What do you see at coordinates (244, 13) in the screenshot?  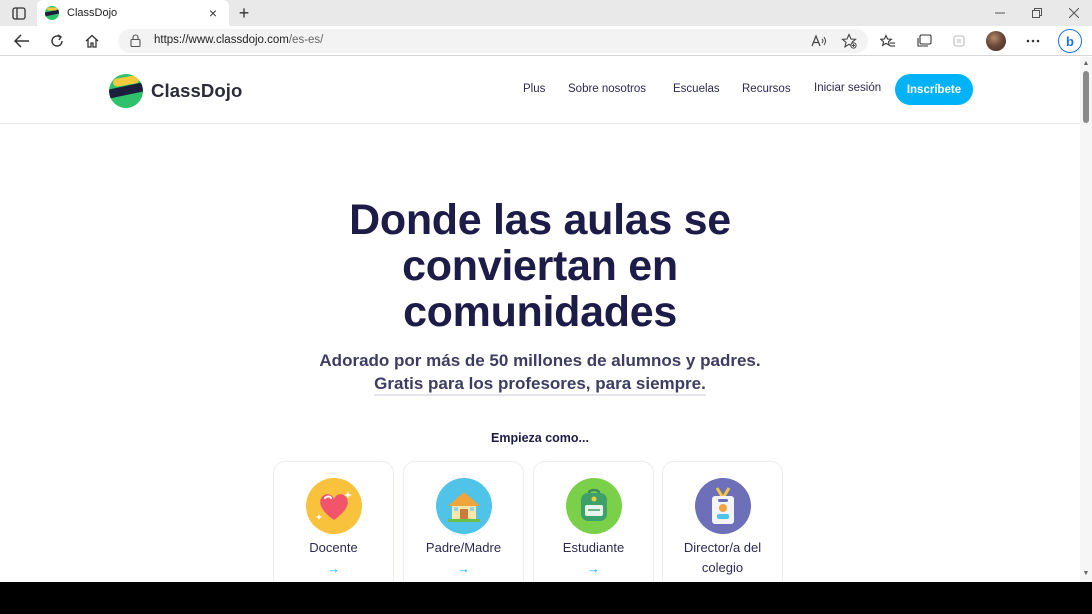 I see `new-tab-button: +` at bounding box center [244, 13].